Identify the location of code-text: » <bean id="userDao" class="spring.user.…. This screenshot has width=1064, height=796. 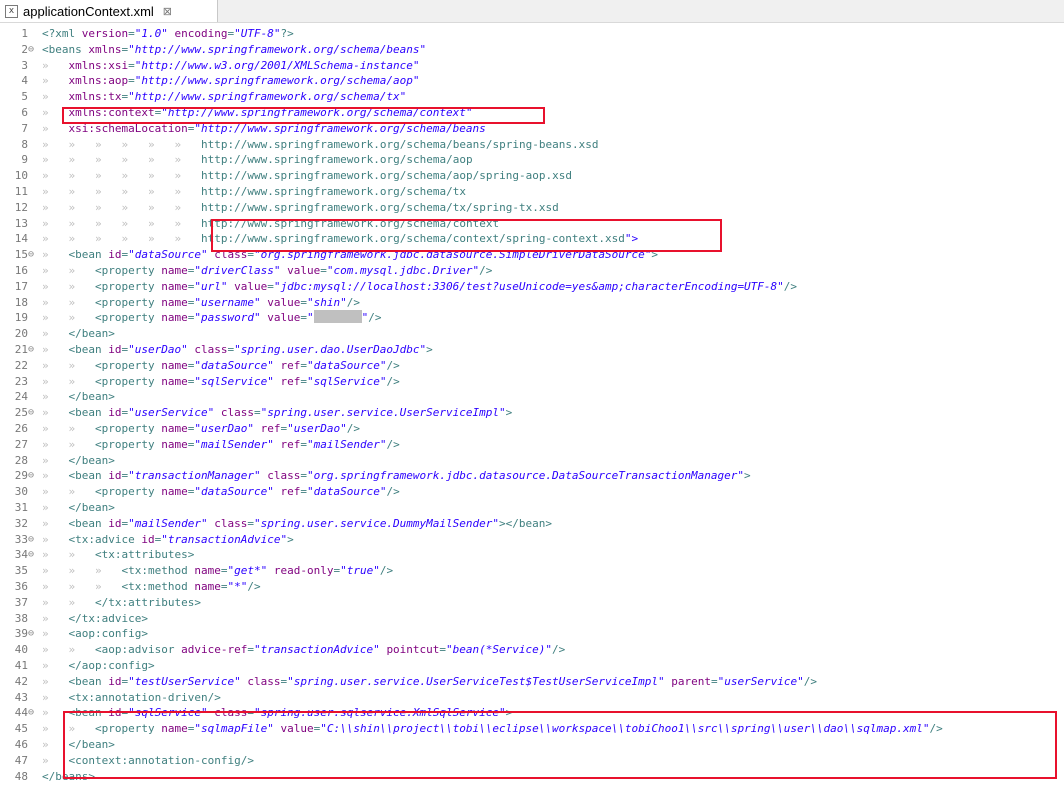
(237, 349).